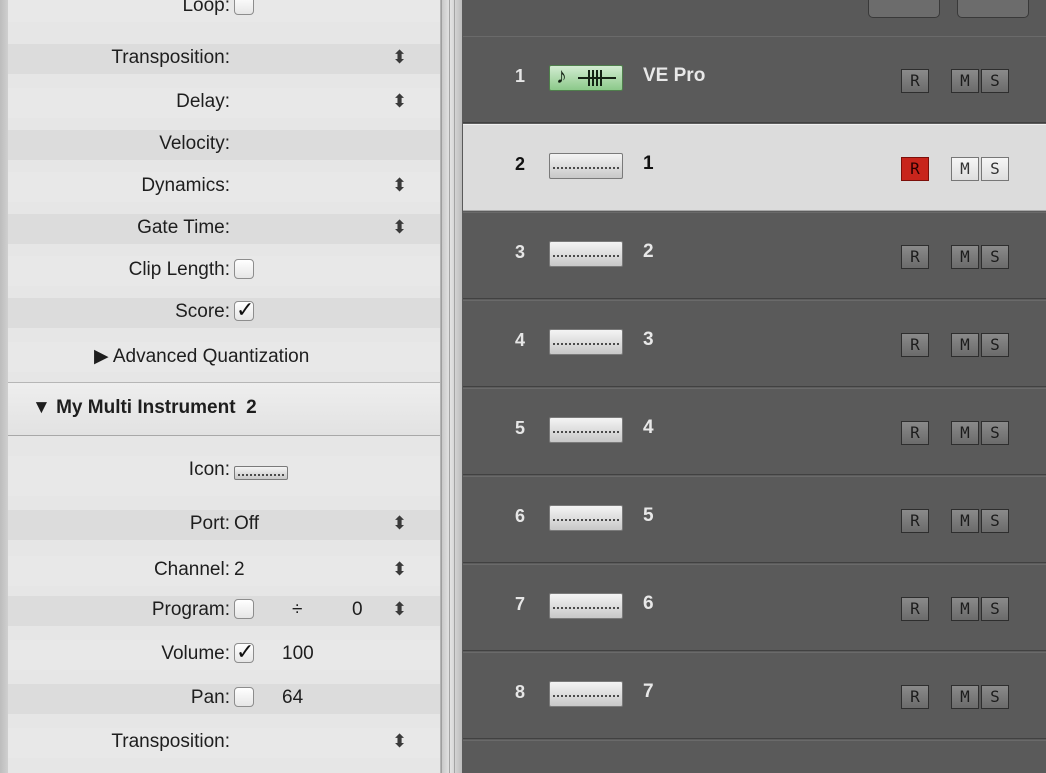 This screenshot has height=773, width=1046. What do you see at coordinates (399, 227) in the screenshot?
I see `gate-time-stepper: ⬍` at bounding box center [399, 227].